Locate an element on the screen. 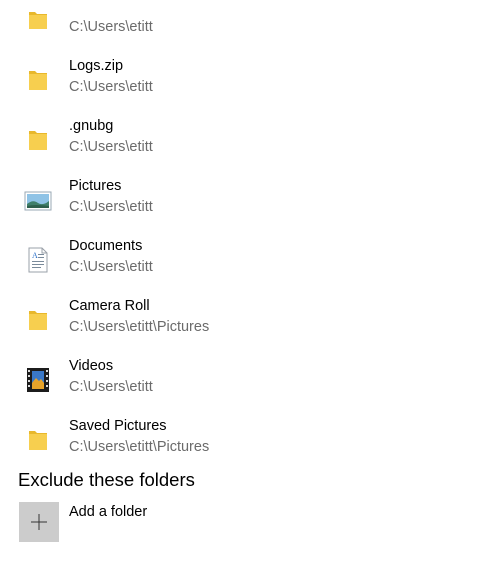 This screenshot has height=576, width=484. folder-name: Camera Roll is located at coordinates (109, 306).